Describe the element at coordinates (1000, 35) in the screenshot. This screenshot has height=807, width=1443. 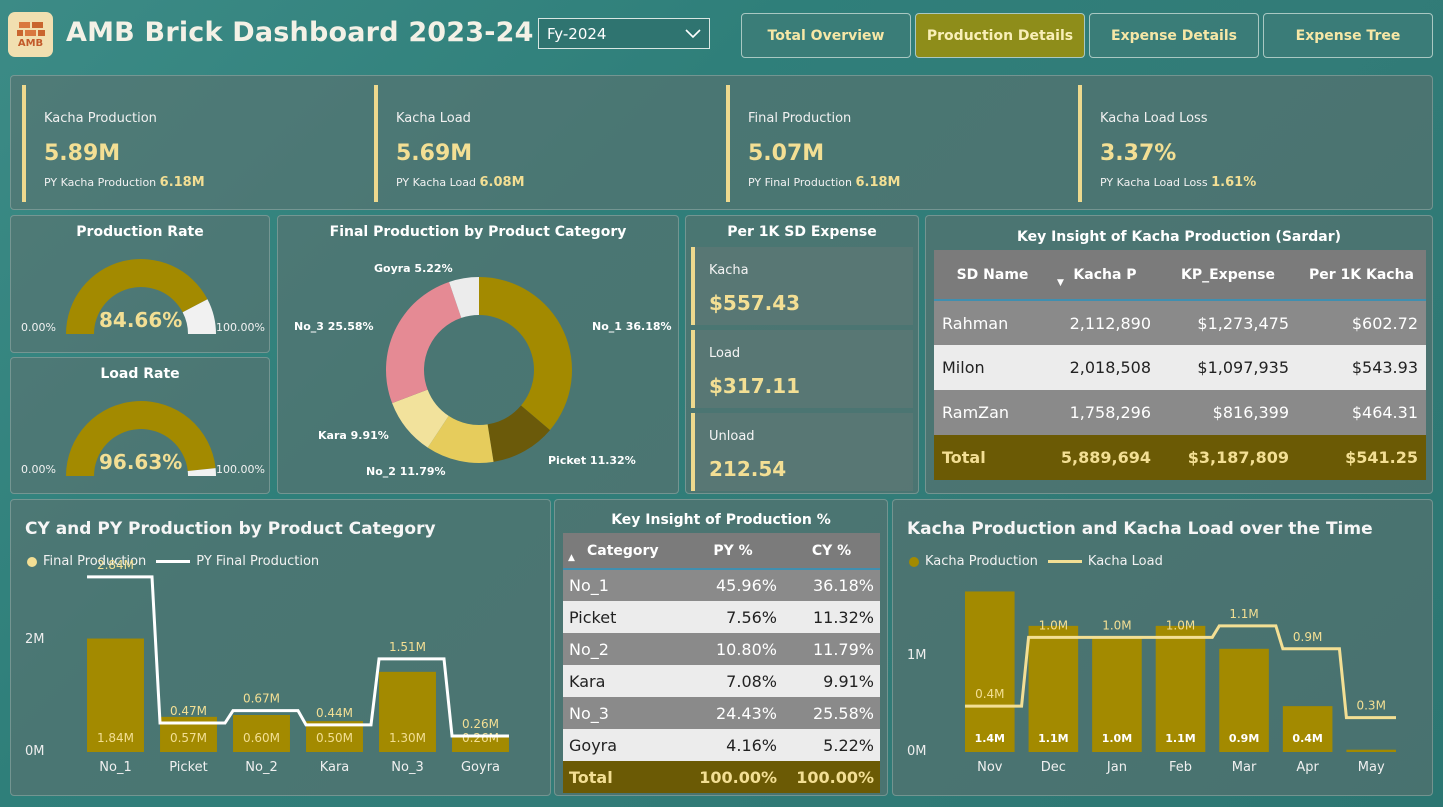
I see `nav-production-details: Production Details` at that location.